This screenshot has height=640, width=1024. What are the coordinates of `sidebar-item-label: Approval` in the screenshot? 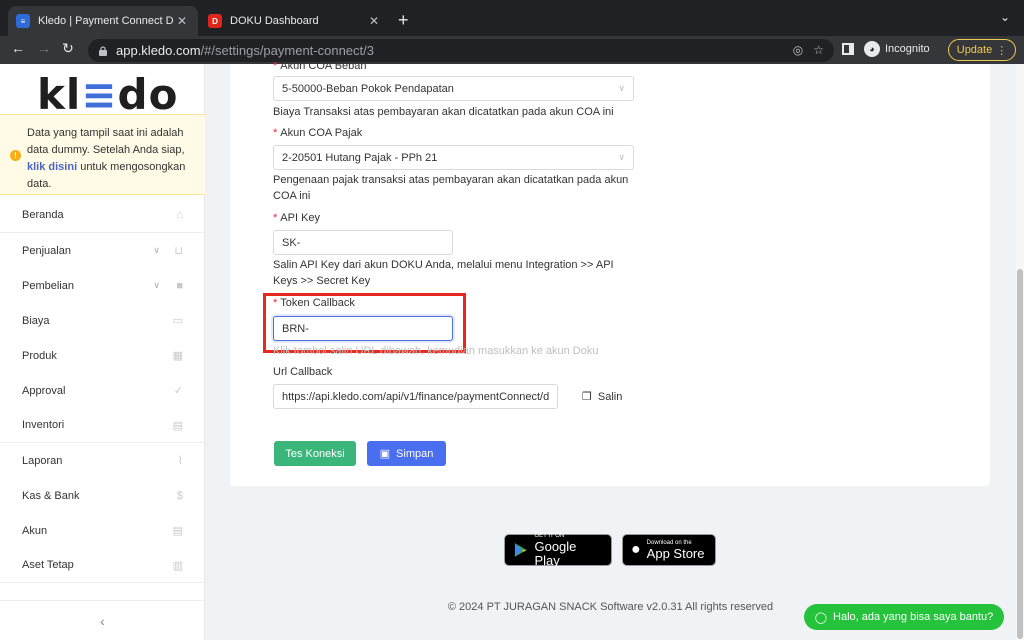 It's located at (44, 390).